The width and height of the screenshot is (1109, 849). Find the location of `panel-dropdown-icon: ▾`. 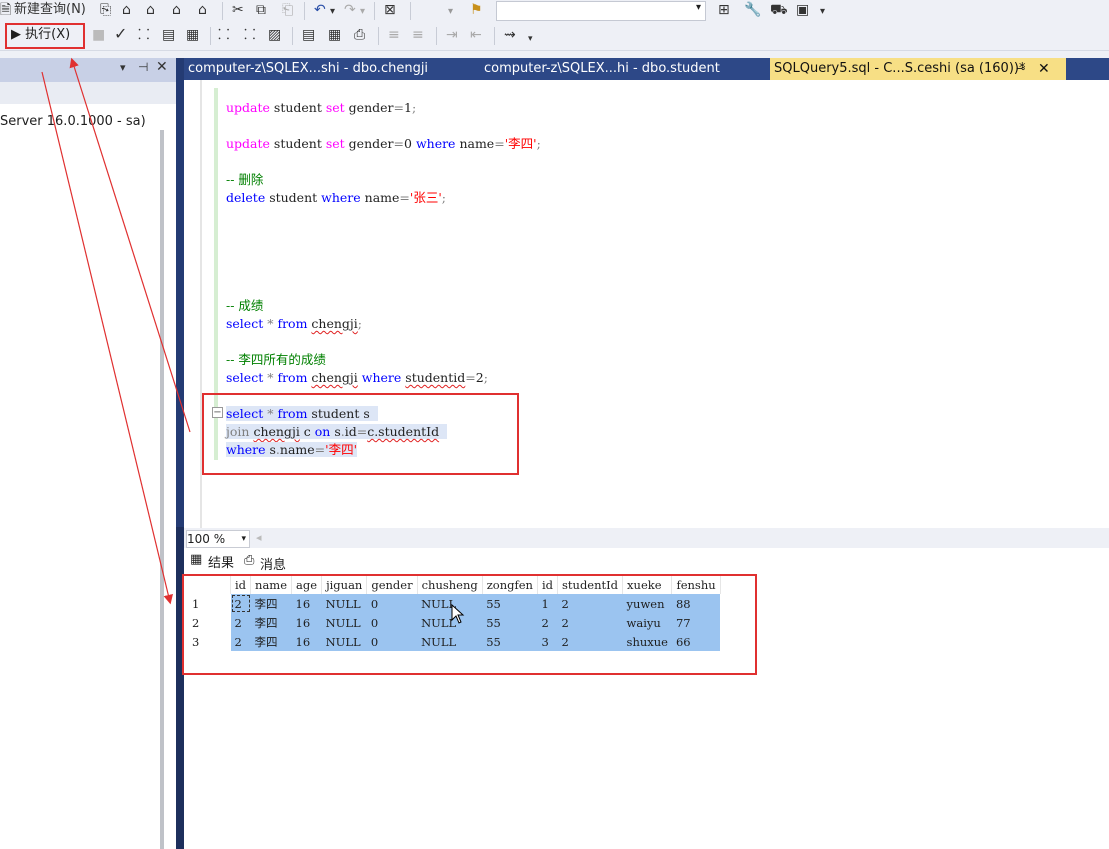

panel-dropdown-icon: ▾ is located at coordinates (123, 67).